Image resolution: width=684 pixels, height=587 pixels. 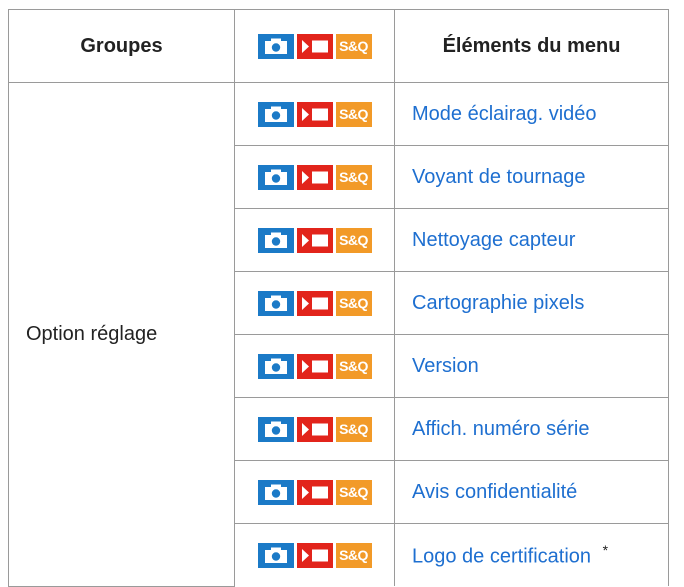 I want to click on menu-item-cell: Cartographie pixels, so click(x=531, y=303).